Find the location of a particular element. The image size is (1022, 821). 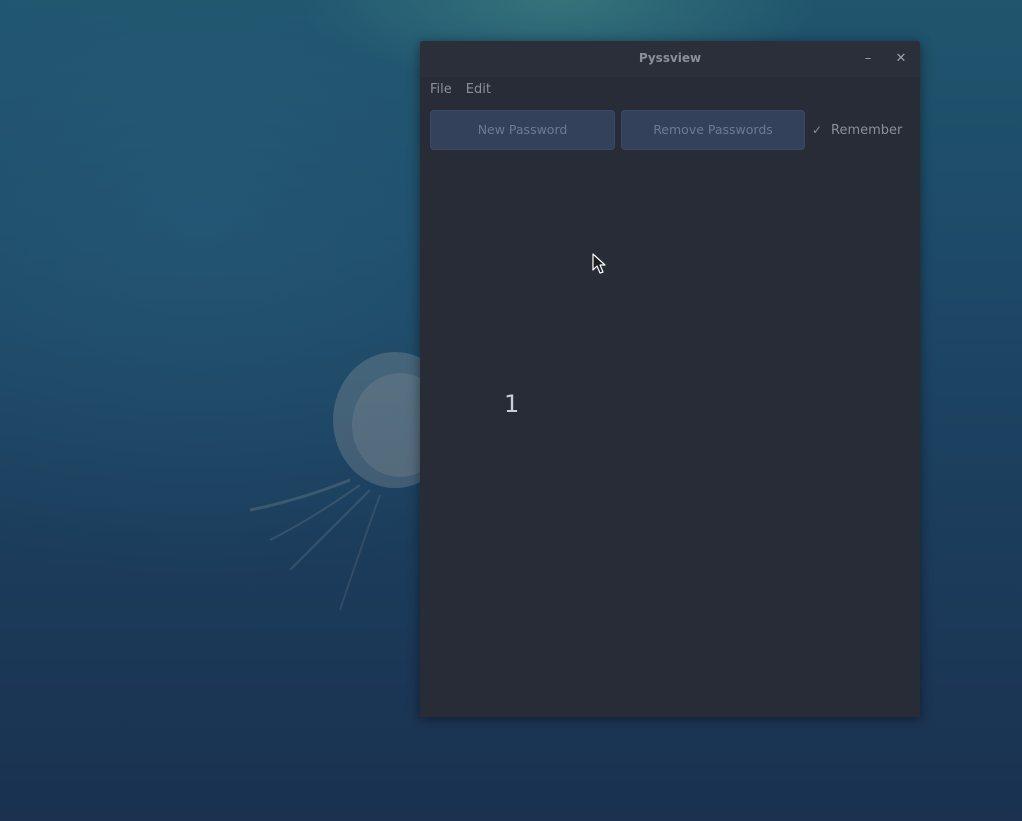

toolbar: New Password Remove Passwords ✓ Remember is located at coordinates (670, 129).